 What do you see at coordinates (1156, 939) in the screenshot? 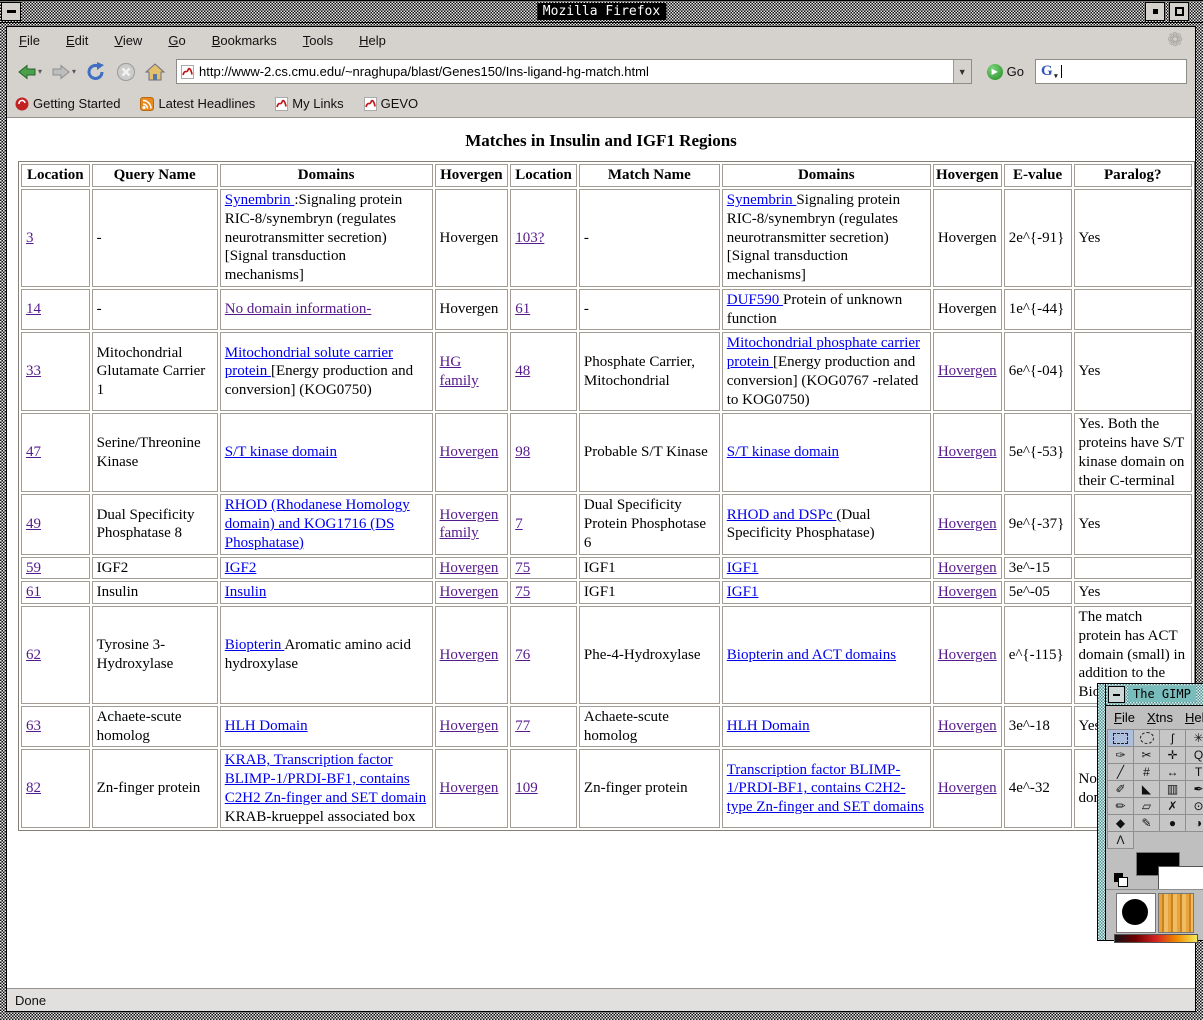
I see `active-gradient-indicator` at bounding box center [1156, 939].